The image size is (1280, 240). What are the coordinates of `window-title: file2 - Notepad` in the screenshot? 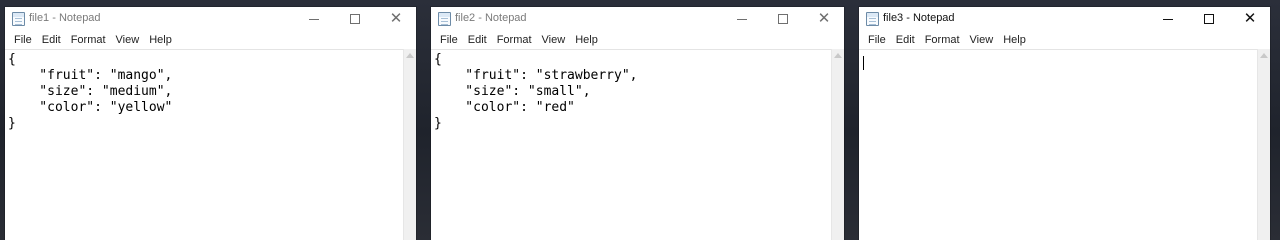 It's located at (491, 18).